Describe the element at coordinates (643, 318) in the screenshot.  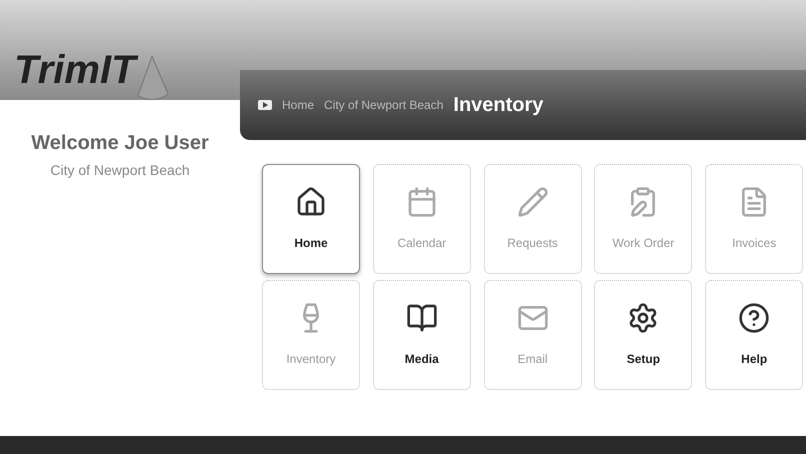
I see `settings-icon` at that location.